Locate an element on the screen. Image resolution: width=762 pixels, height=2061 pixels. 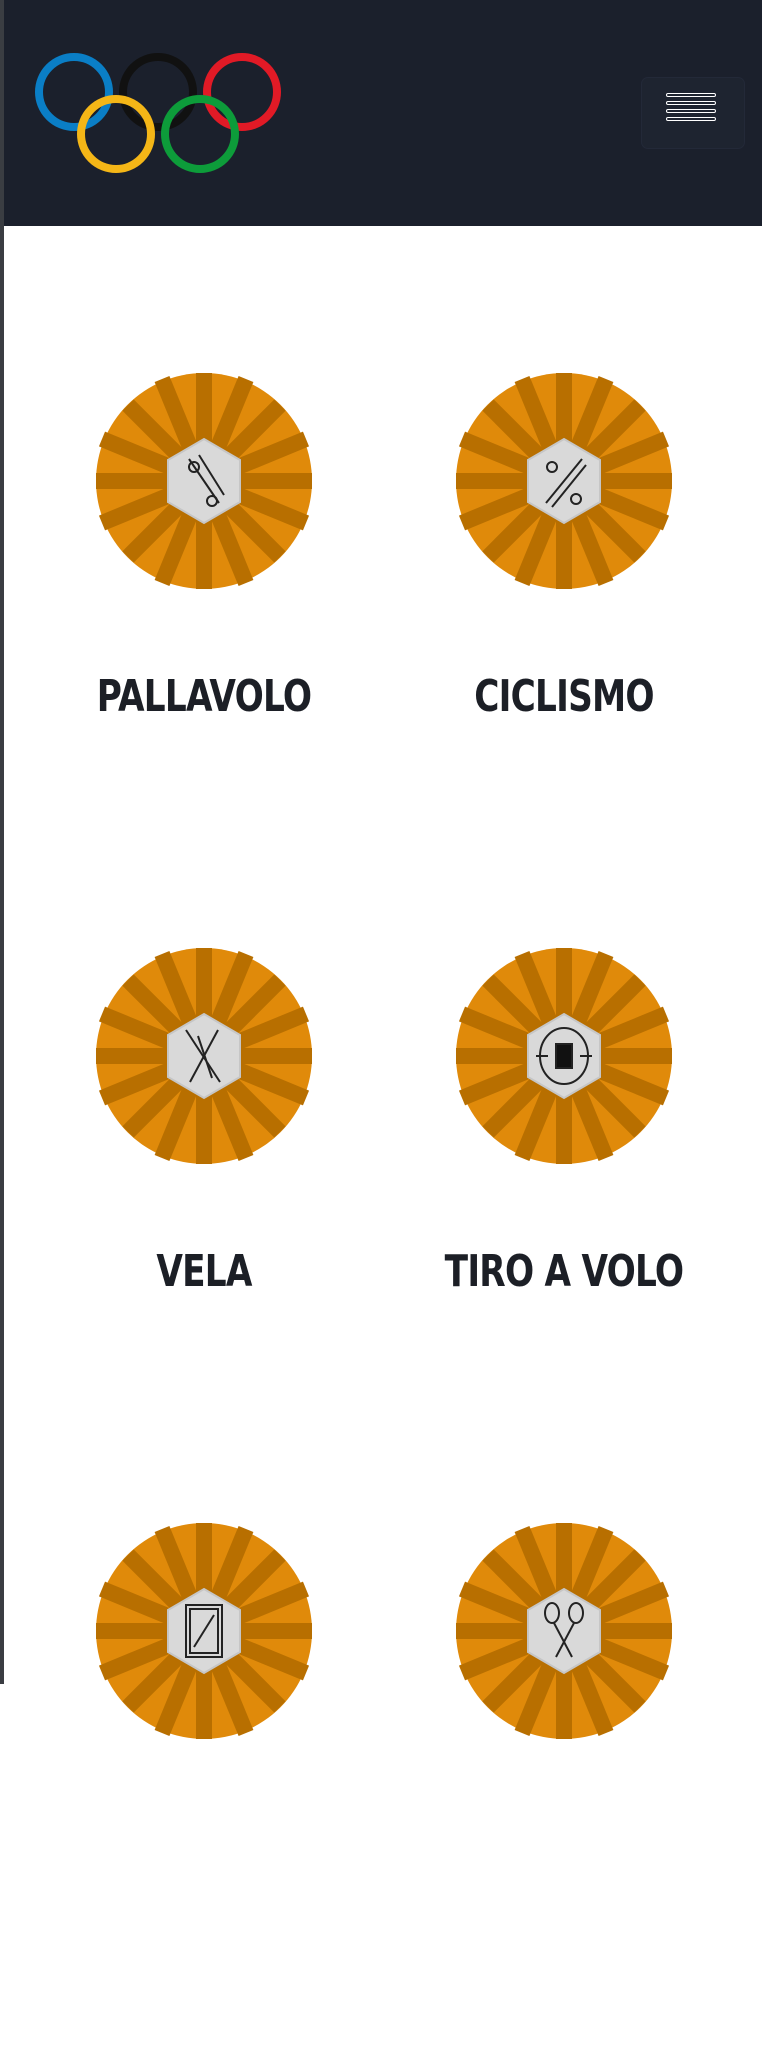
yellow-ring is located at coordinates (116, 134).